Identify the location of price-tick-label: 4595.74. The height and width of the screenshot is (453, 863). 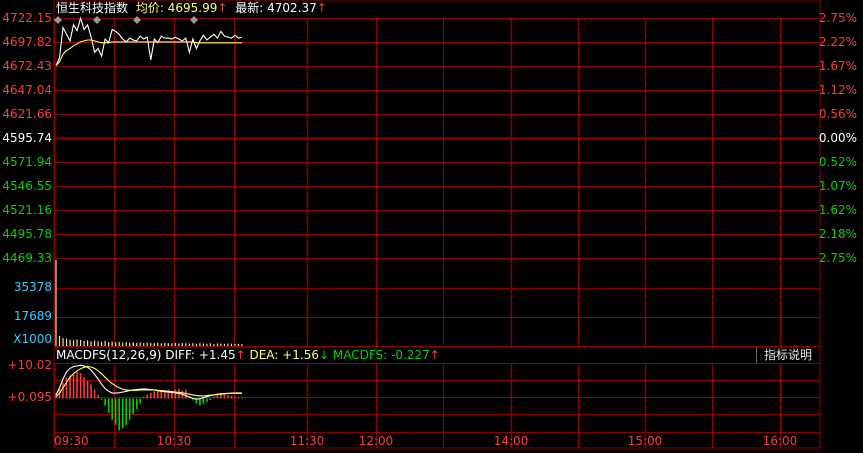
(27, 138).